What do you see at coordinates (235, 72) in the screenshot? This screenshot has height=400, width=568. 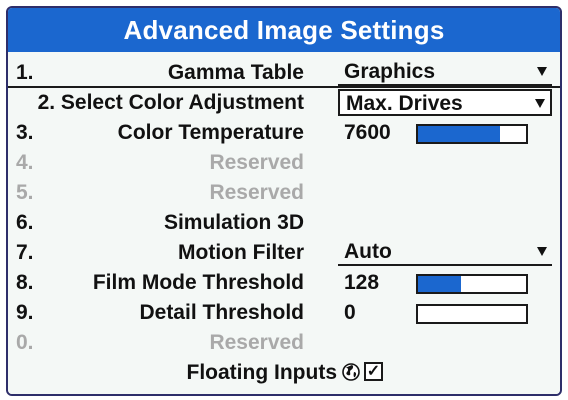 I see `row-label: Gamma Table` at bounding box center [235, 72].